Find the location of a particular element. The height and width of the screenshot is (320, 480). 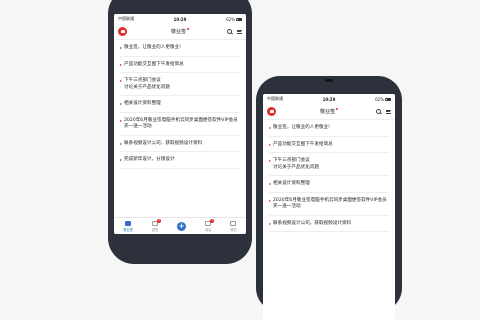

tab-3: 消息 1 is located at coordinates (209, 225).